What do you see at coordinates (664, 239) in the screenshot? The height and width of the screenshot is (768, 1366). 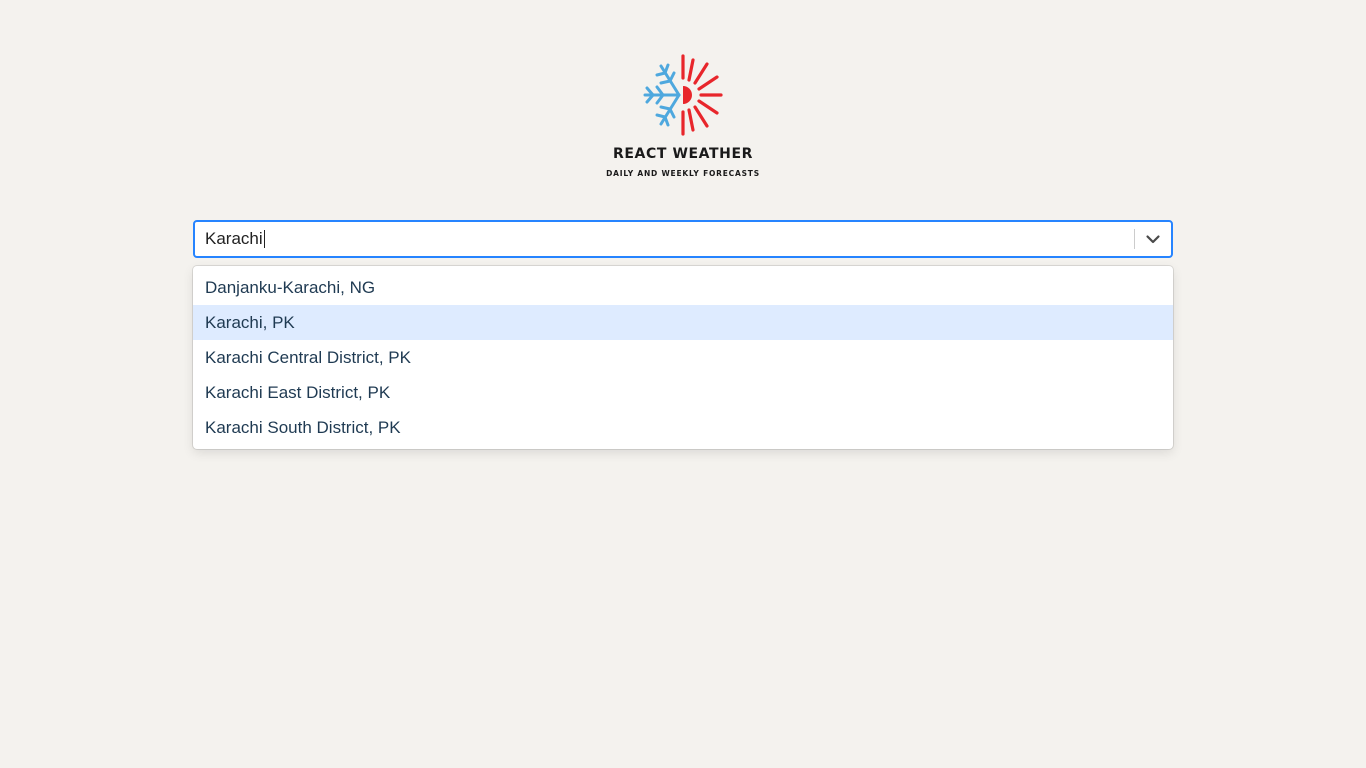 I see `search-input: Karachi` at bounding box center [664, 239].